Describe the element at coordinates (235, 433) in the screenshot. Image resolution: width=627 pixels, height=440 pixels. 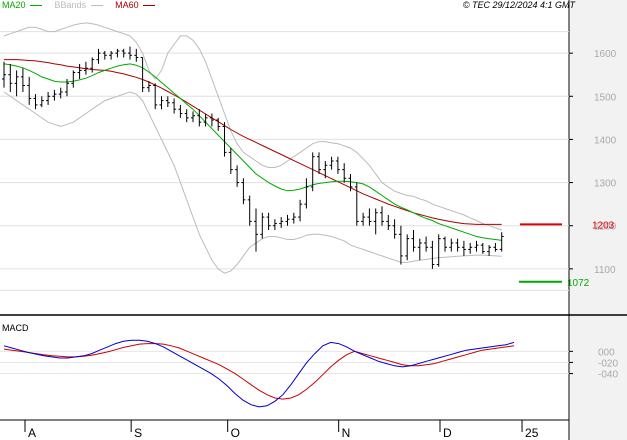
I see `x-tick-label: O` at that location.